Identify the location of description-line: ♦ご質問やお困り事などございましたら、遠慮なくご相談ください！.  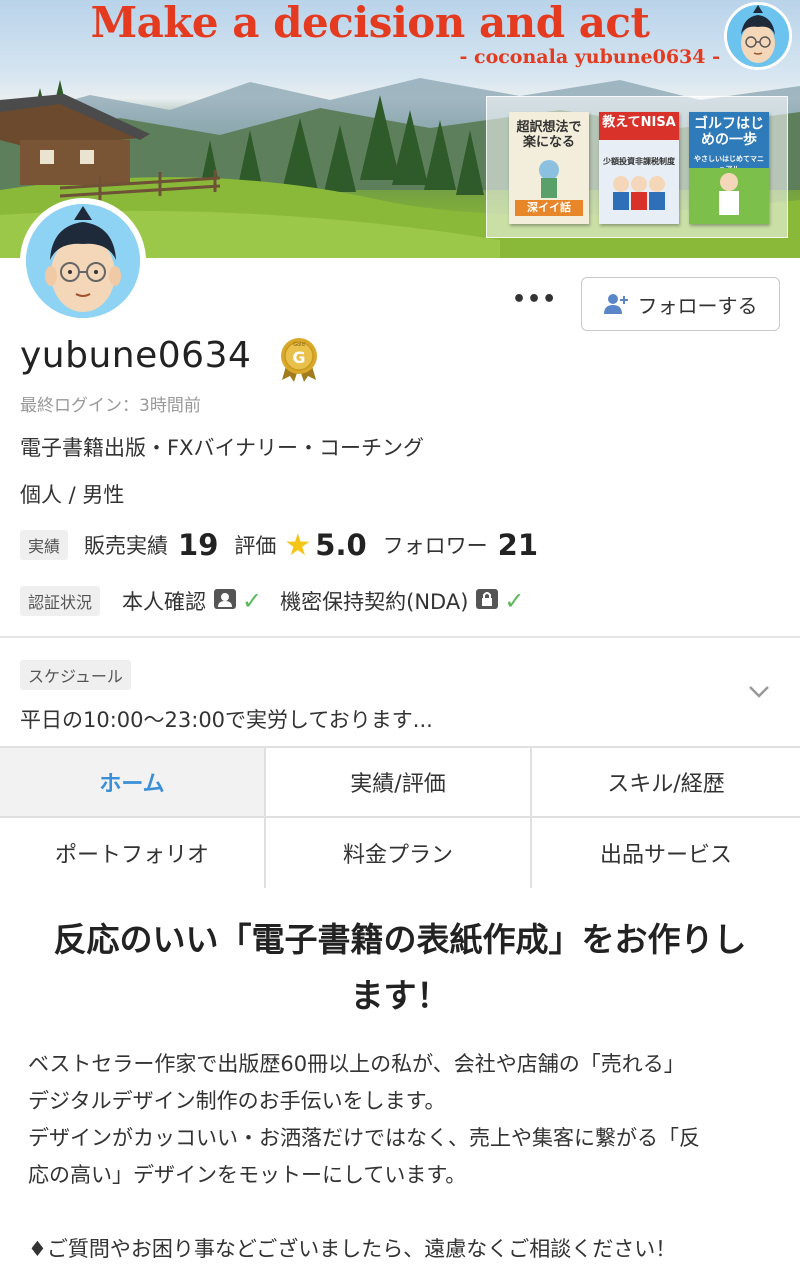
(352, 1249).